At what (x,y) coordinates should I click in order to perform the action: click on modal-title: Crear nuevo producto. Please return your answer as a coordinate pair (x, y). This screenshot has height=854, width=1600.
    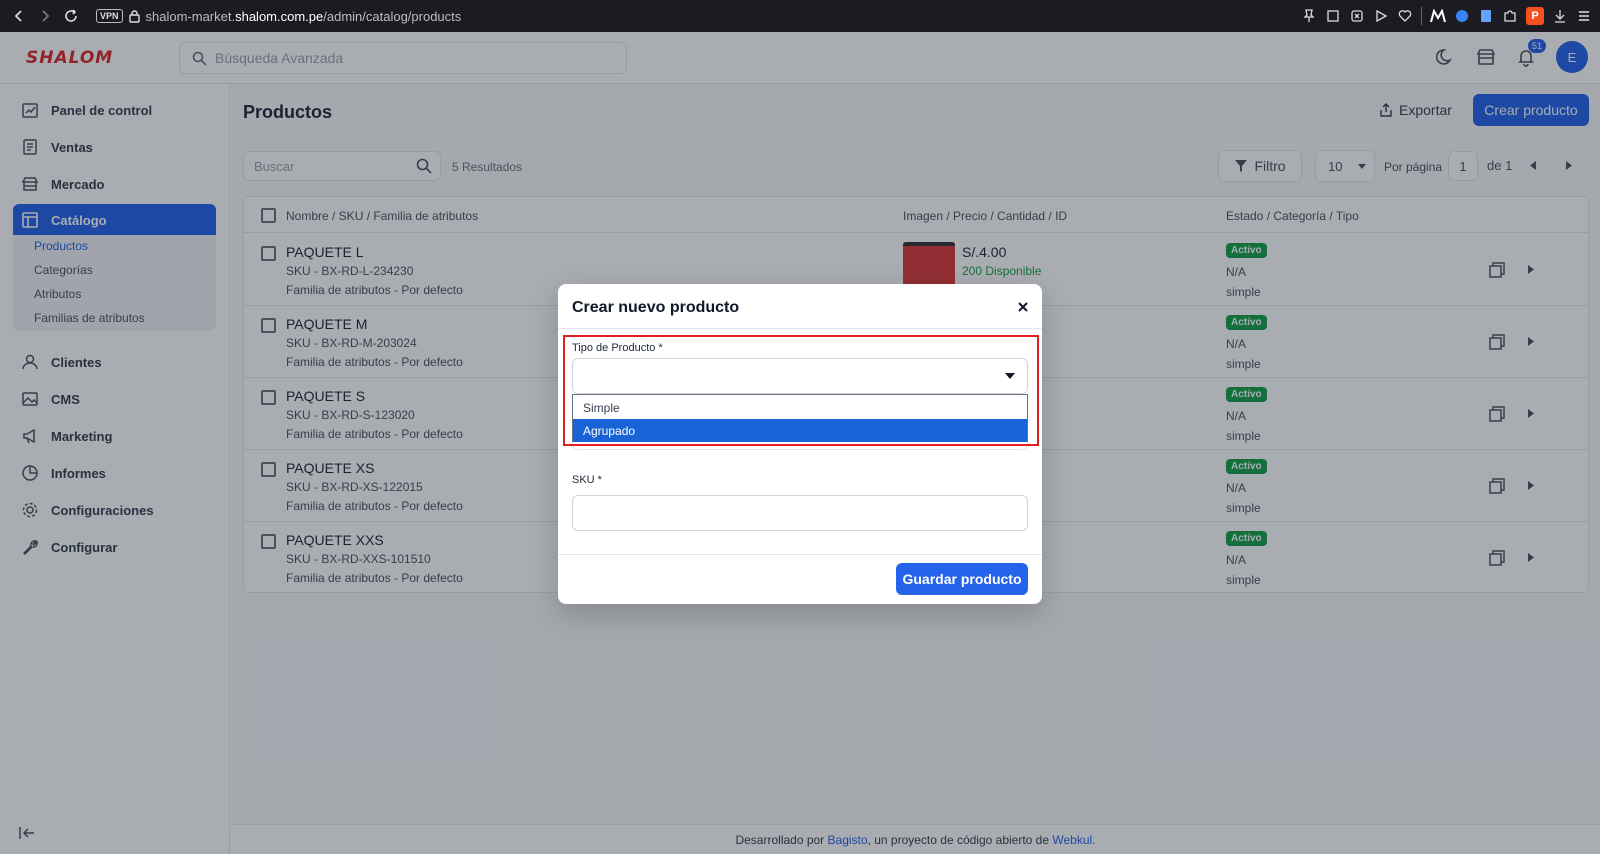
    Looking at the image, I should click on (656, 307).